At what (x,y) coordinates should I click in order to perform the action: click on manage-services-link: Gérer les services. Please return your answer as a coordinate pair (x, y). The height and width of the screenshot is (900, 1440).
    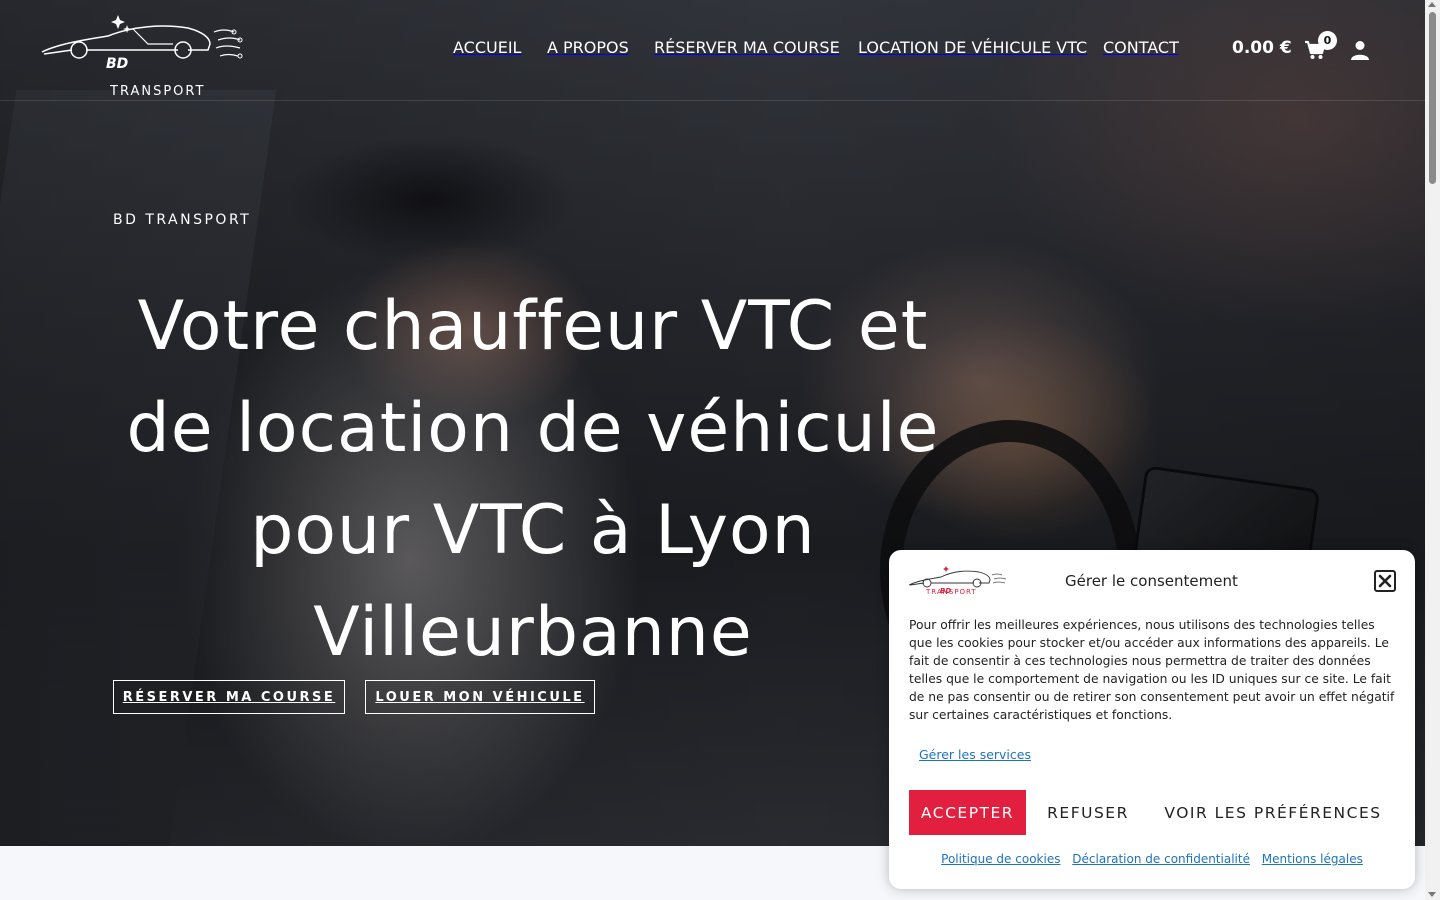
    Looking at the image, I should click on (975, 754).